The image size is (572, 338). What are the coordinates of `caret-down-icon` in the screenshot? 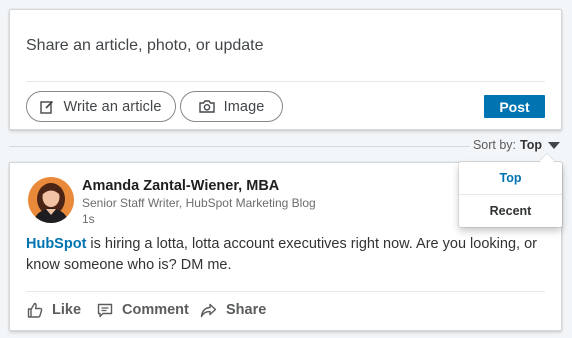 It's located at (554, 145).